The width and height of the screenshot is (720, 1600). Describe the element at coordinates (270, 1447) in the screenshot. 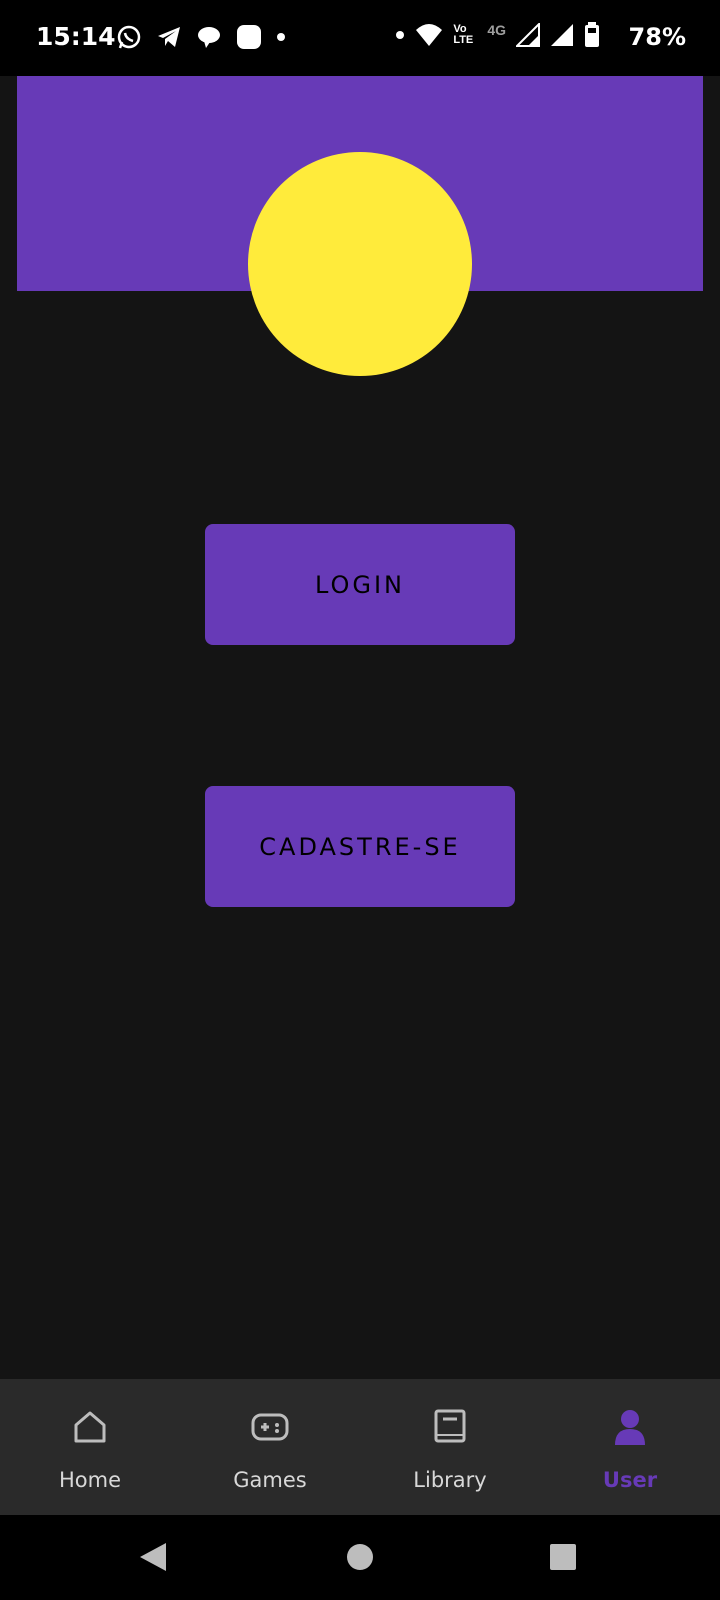

I see `nav-item-games: Games` at that location.